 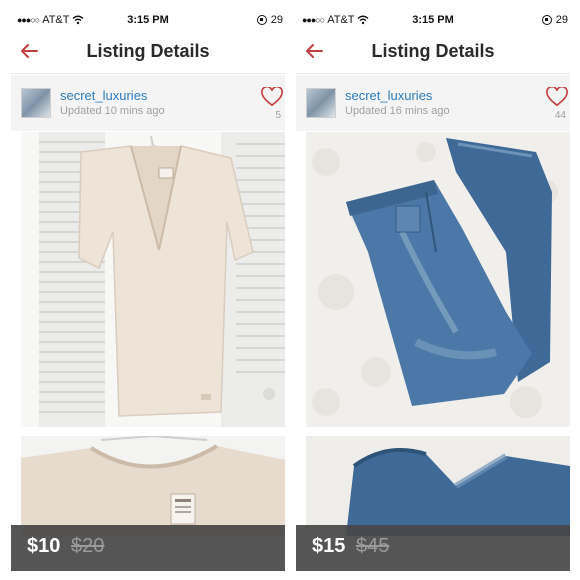 What do you see at coordinates (44, 546) in the screenshot?
I see `current-price: $10` at bounding box center [44, 546].